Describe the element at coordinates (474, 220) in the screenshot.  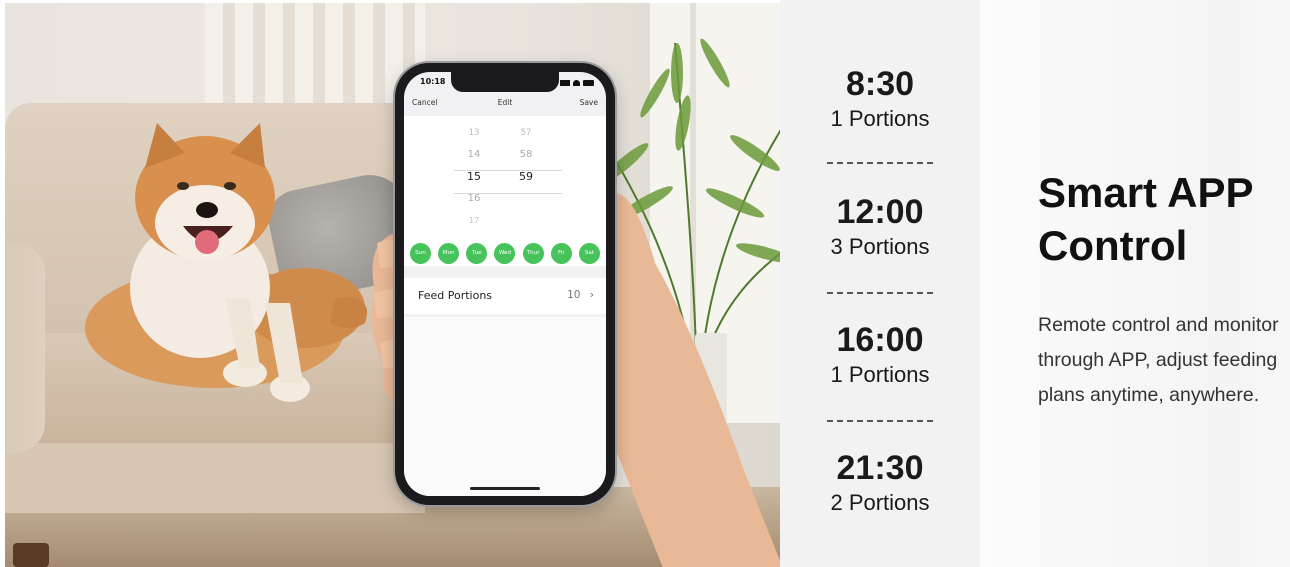
I see `picker-hour: 17` at that location.